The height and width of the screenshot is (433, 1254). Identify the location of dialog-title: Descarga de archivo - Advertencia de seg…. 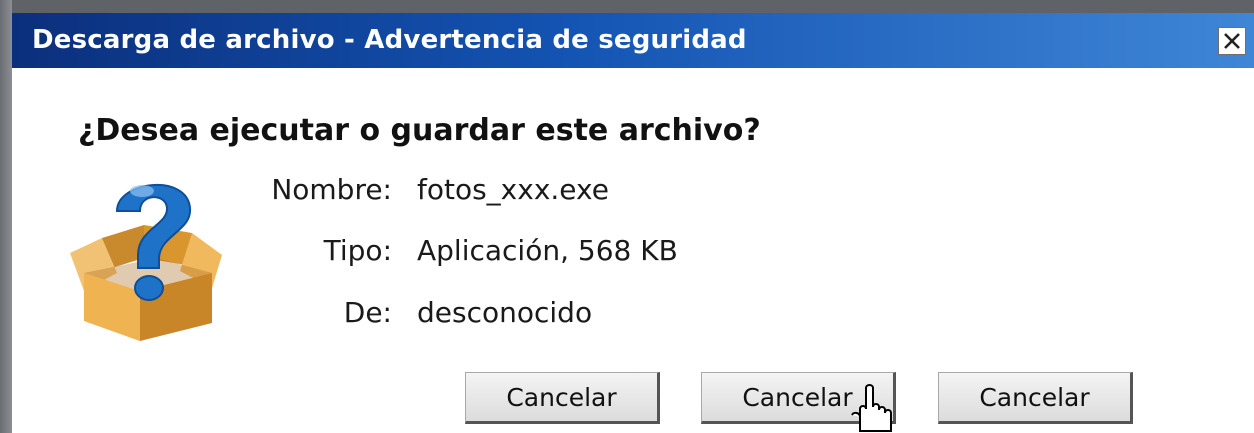
(389, 40).